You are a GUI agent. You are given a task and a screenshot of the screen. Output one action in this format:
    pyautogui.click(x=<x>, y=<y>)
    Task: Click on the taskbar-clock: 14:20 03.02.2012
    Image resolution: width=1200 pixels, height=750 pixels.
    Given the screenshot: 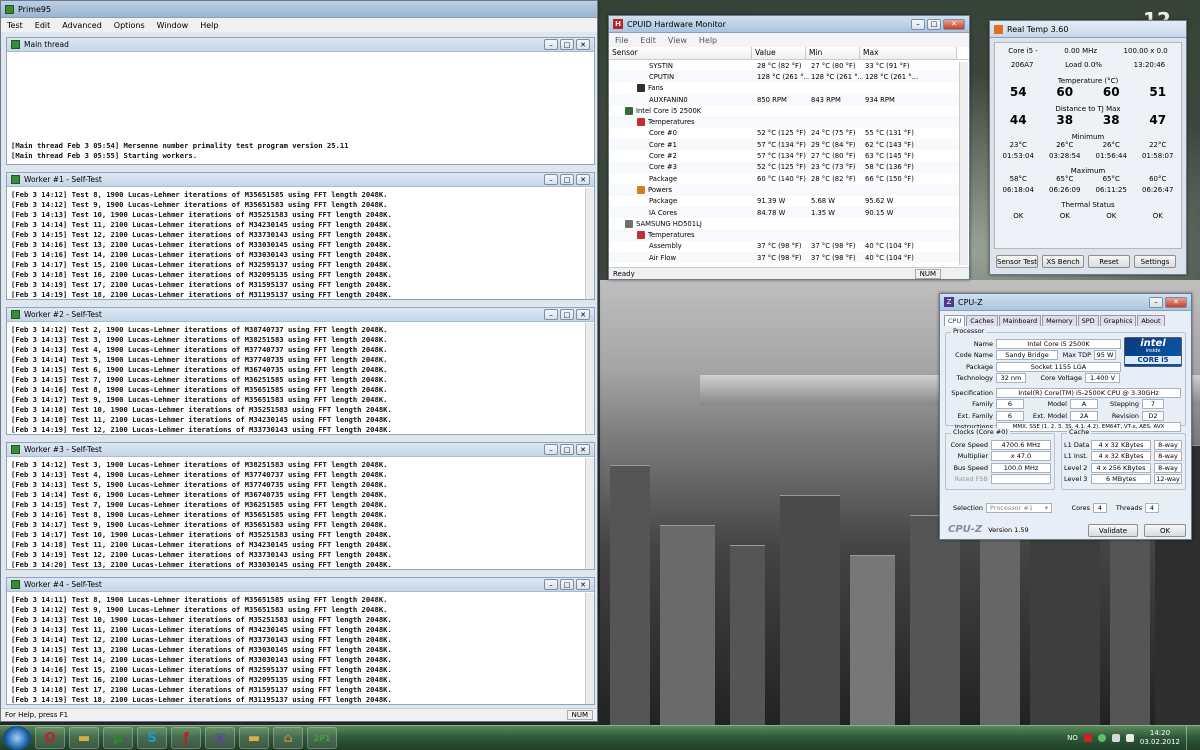 What is the action you would take?
    pyautogui.click(x=1160, y=738)
    